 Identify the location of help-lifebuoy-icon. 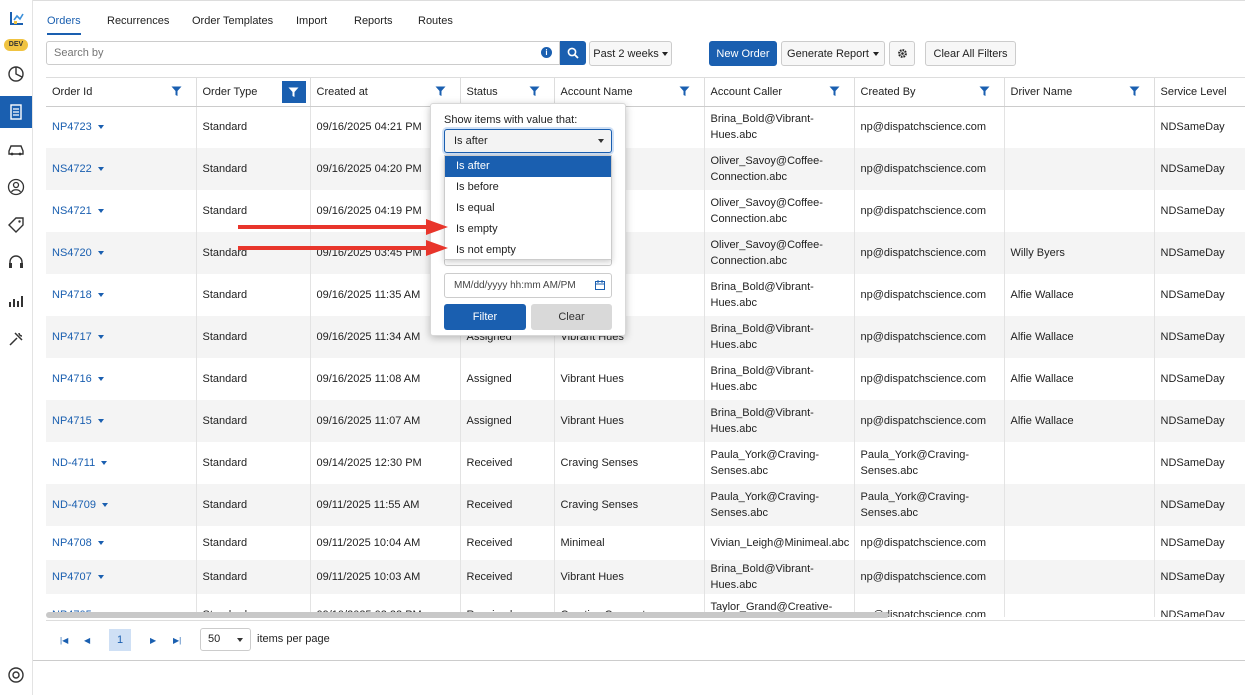
(16, 675).